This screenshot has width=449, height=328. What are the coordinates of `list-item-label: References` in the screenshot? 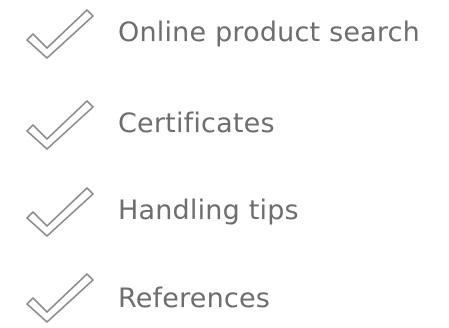 It's located at (194, 298).